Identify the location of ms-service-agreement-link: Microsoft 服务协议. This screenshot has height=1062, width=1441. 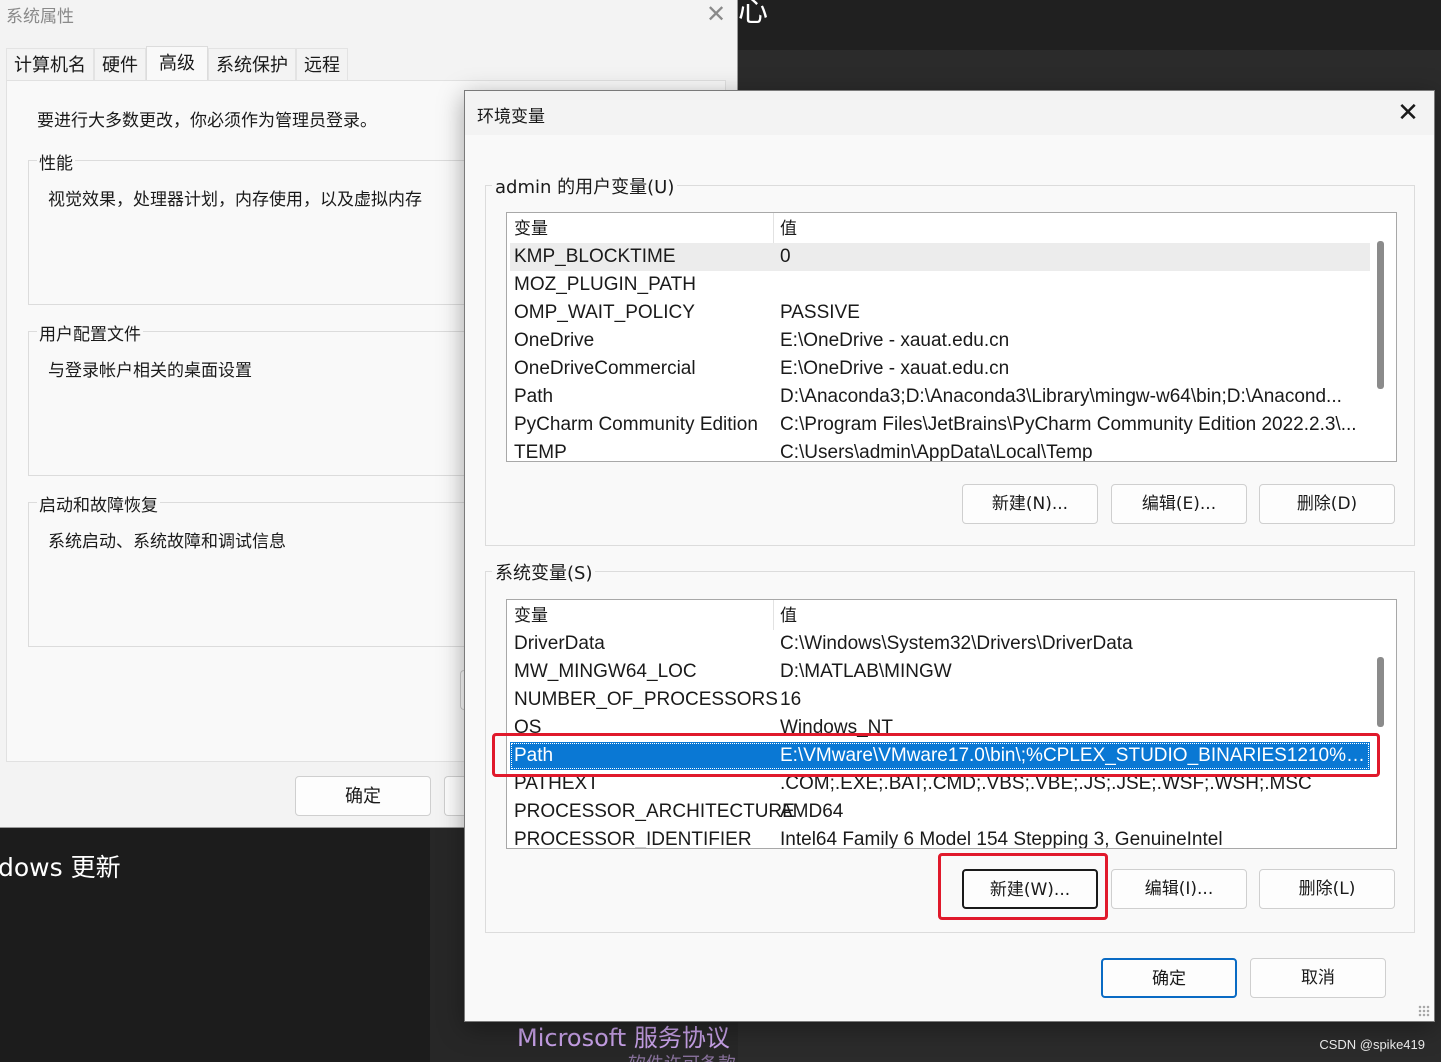
(623, 1035).